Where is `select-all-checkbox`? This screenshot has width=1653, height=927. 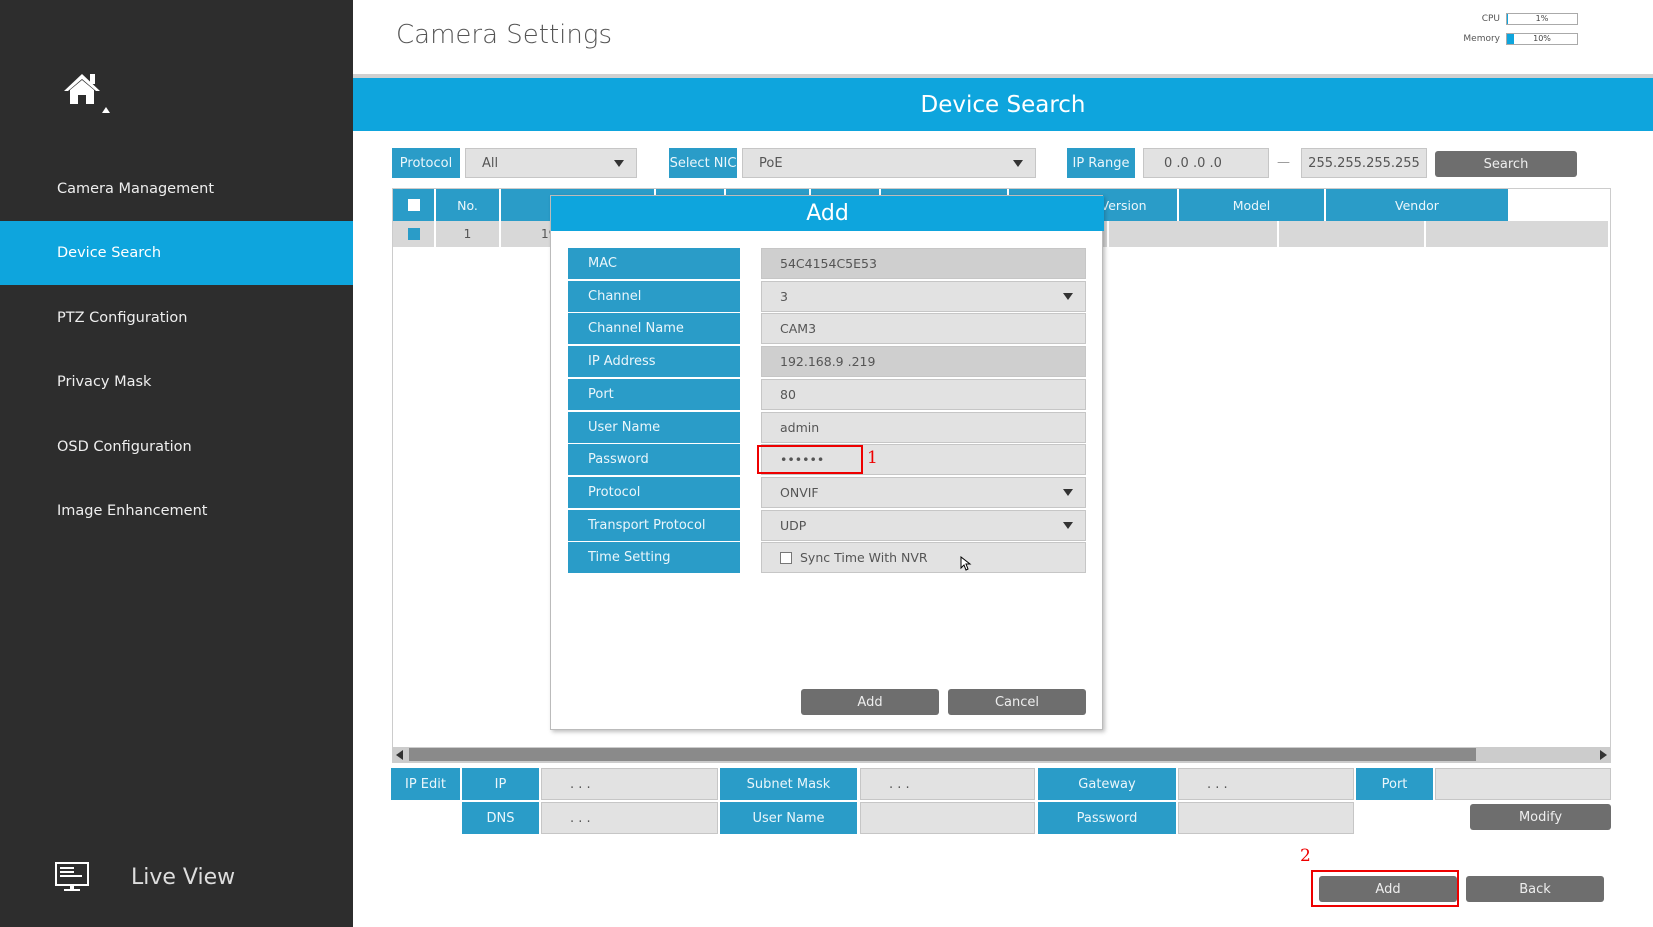
select-all-checkbox is located at coordinates (414, 205).